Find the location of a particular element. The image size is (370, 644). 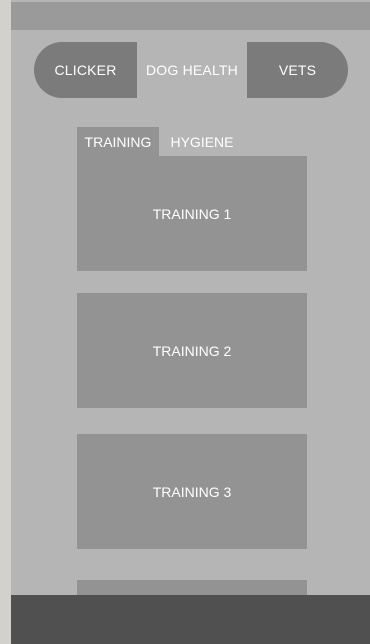

tab-bar: TRAINING HYGIENE is located at coordinates (161, 141).